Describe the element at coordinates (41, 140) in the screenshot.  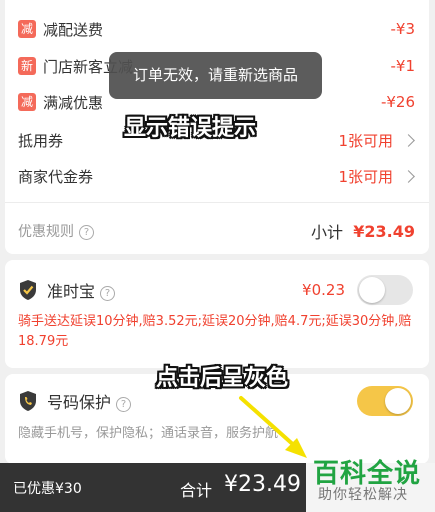
I see `coupon-label: 抵用券` at that location.